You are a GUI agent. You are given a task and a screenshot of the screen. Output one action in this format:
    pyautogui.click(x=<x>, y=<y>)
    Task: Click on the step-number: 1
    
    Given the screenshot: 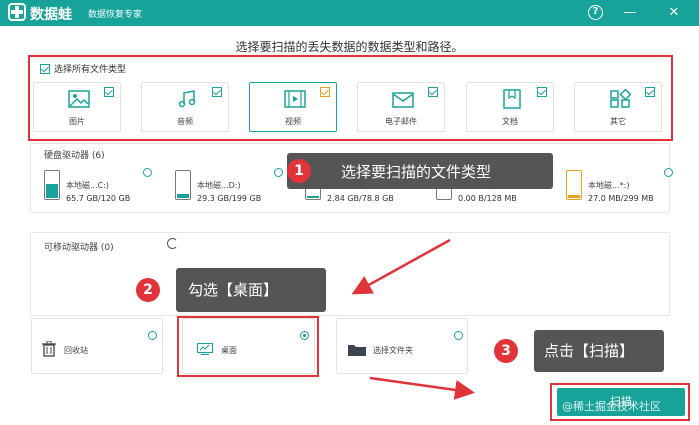 What is the action you would take?
    pyautogui.click(x=299, y=171)
    